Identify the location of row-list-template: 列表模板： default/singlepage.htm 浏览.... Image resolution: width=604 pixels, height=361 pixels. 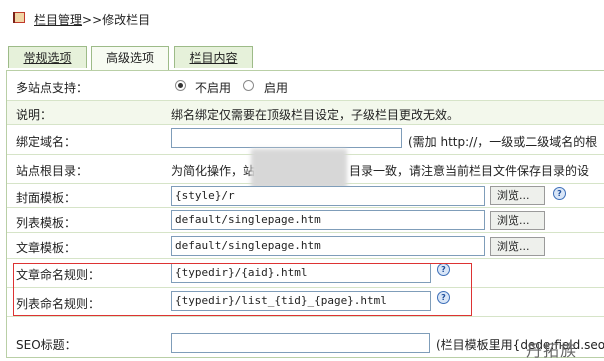
(305, 220).